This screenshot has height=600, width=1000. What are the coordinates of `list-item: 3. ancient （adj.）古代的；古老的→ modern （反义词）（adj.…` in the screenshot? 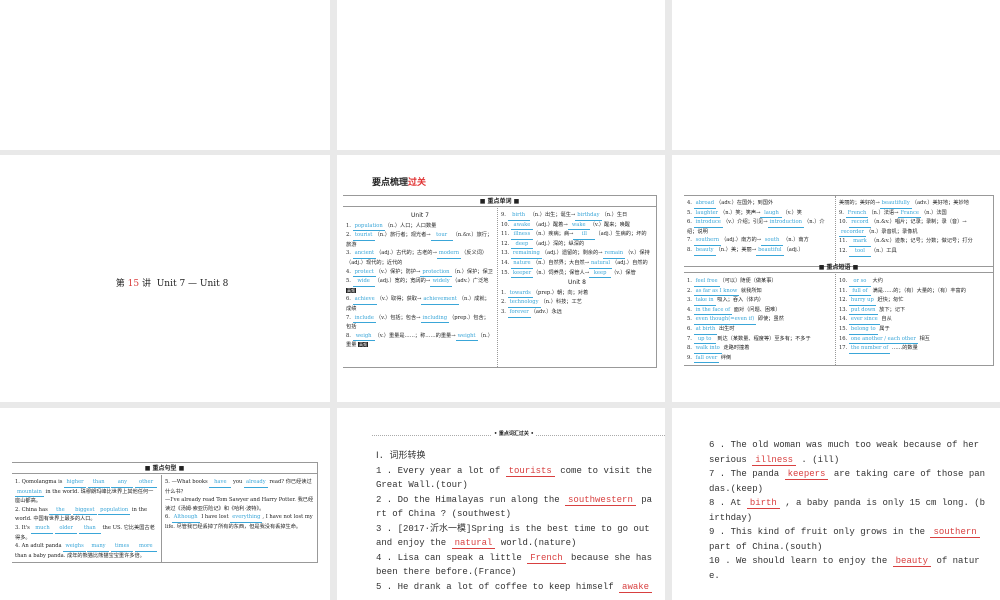 It's located at (420, 258).